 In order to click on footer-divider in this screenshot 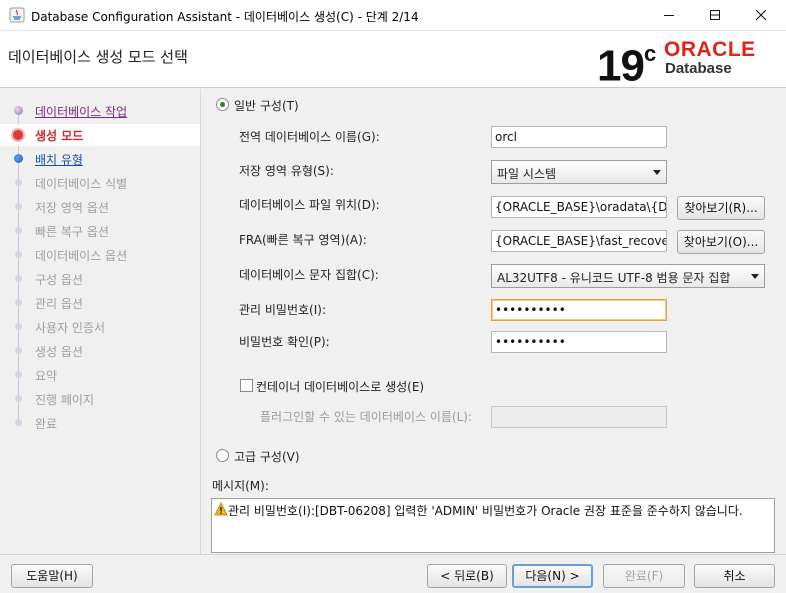, I will do `click(393, 554)`.